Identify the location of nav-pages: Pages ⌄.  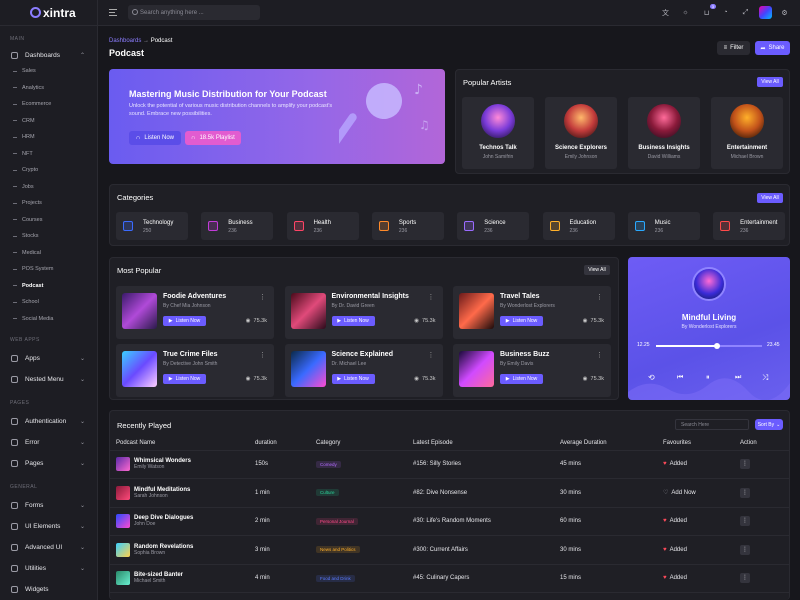
(48, 463).